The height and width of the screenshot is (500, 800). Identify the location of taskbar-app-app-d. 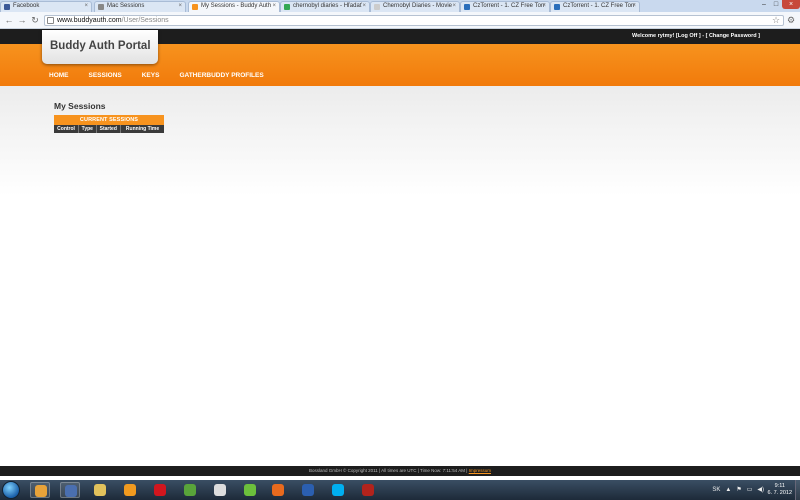
(278, 490).